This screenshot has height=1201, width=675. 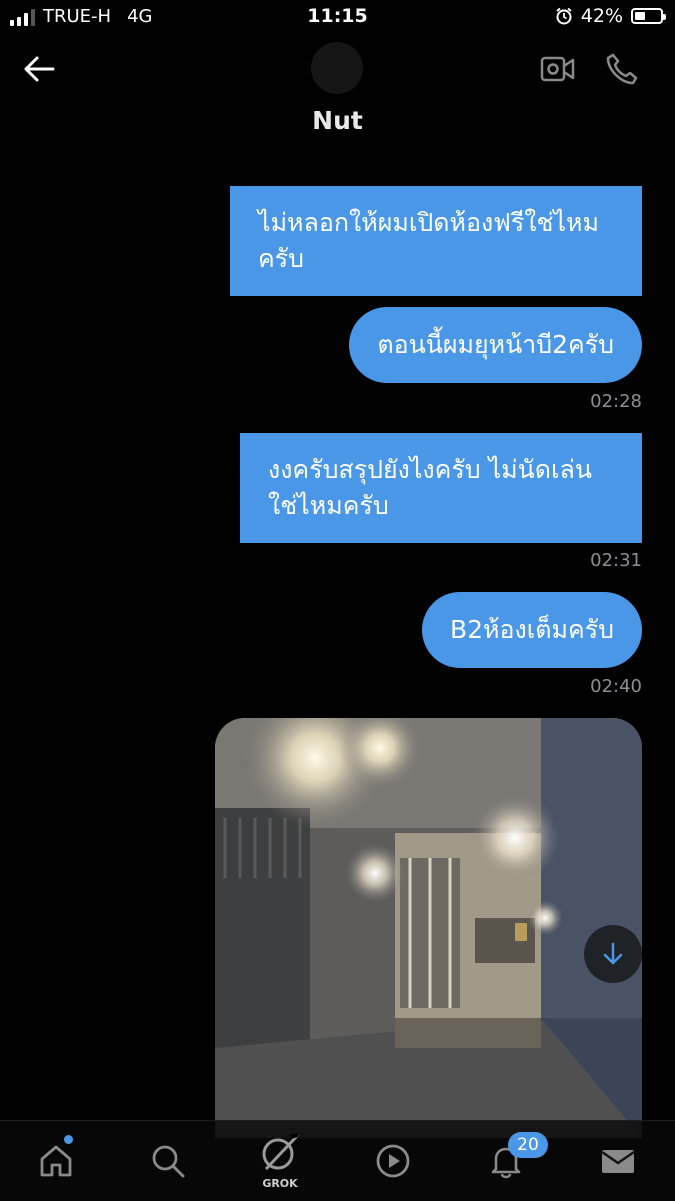 I want to click on video-camera-icon, so click(x=558, y=69).